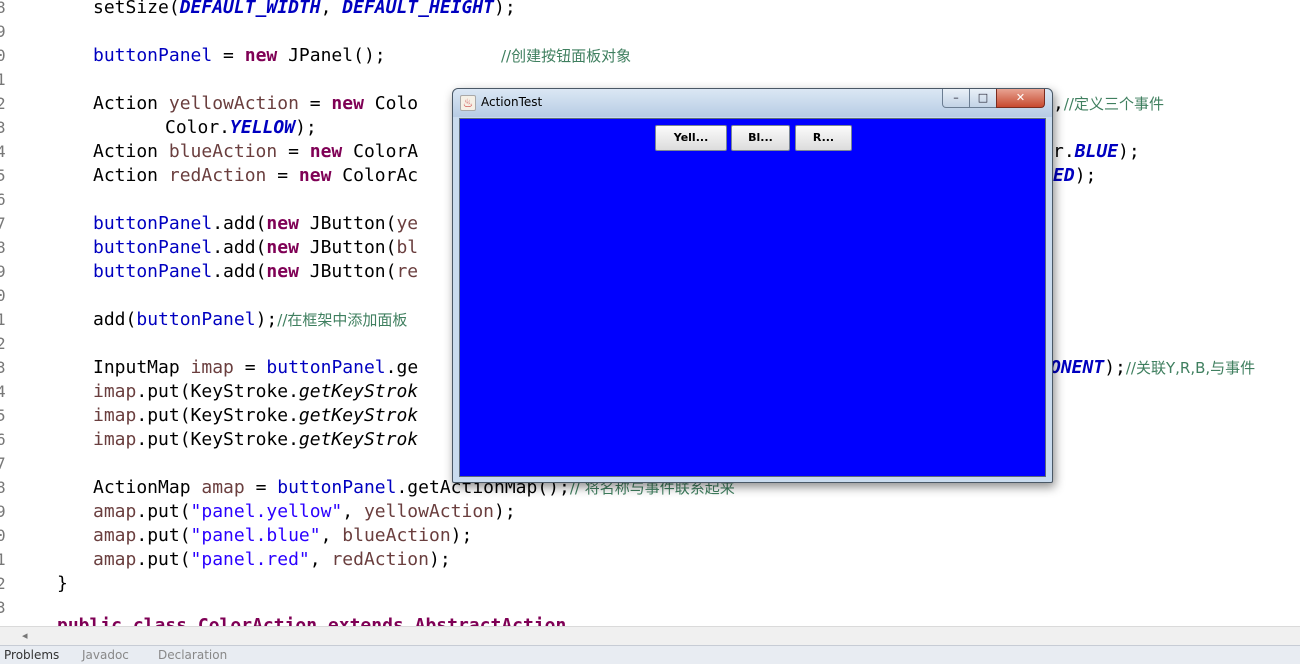  I want to click on close-button: ✕, so click(1020, 98).